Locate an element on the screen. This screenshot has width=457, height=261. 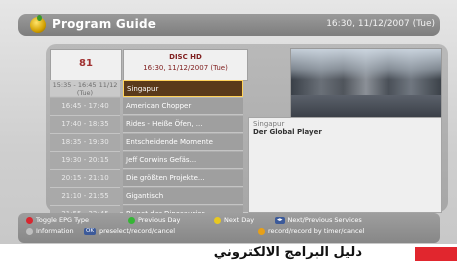
program-title: Gigantisch is located at coordinates (183, 196).